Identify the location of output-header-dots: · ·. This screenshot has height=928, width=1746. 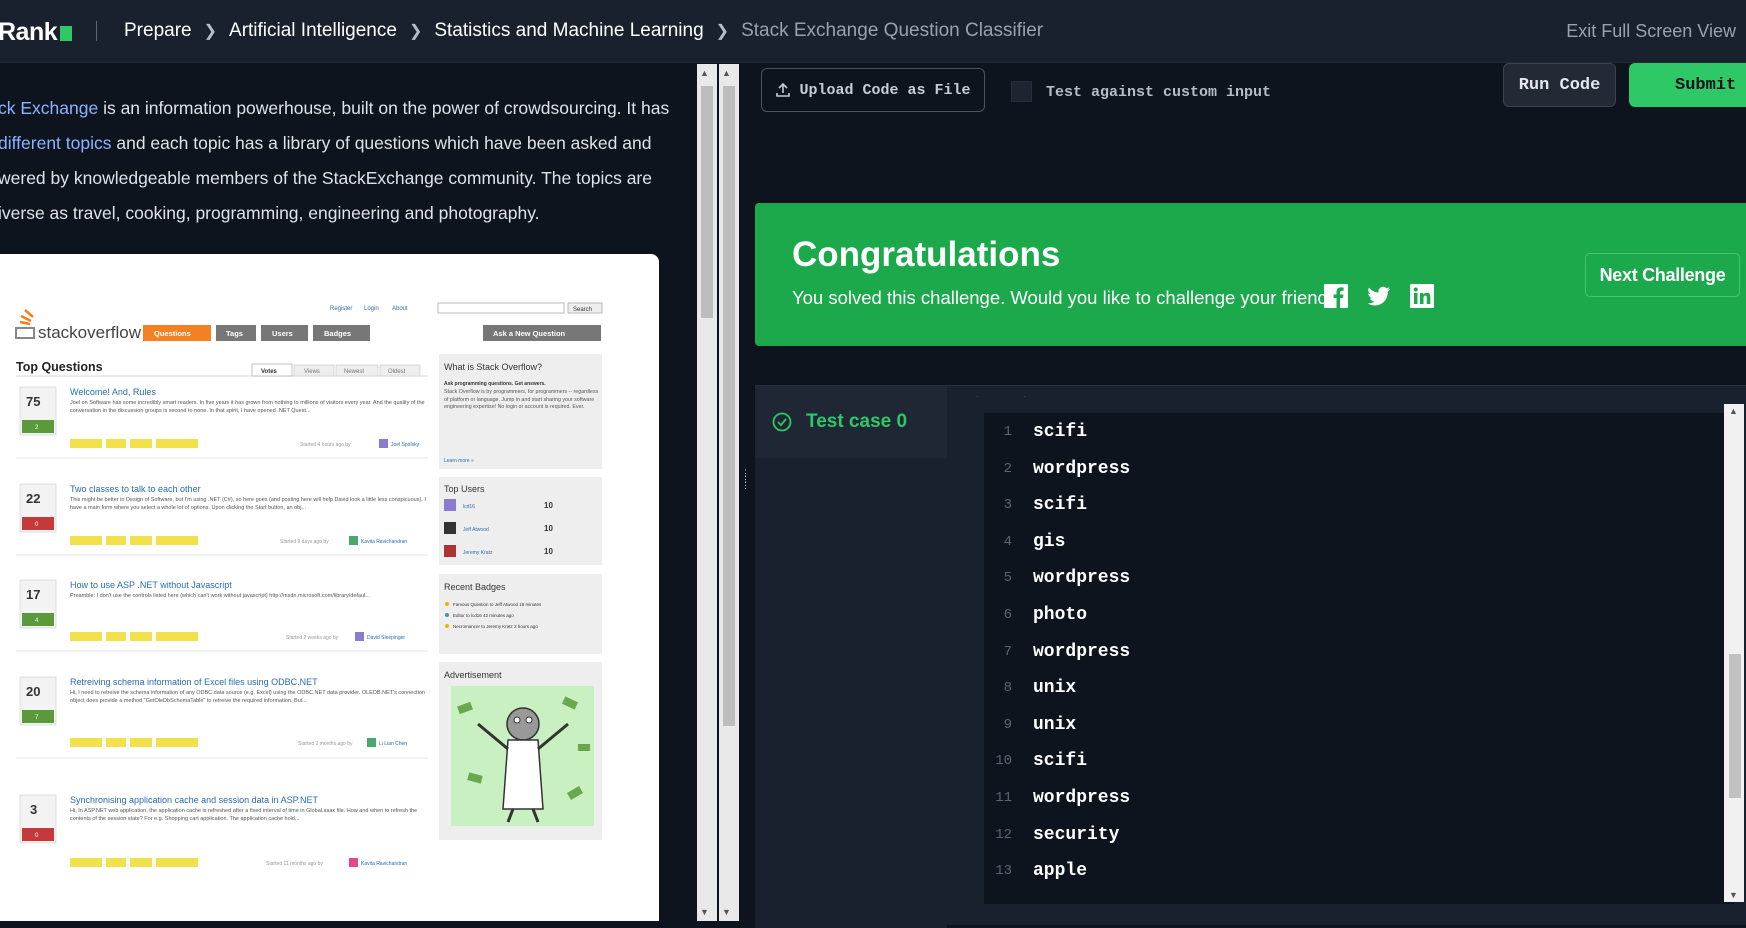
(1001, 396).